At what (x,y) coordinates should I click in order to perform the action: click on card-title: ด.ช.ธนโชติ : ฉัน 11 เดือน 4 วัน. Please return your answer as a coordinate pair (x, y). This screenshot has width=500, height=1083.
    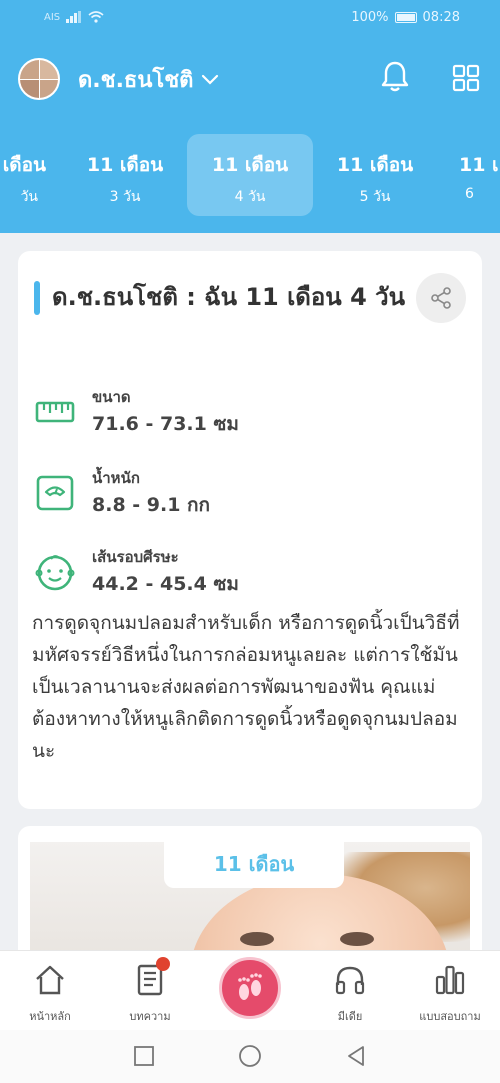
    Looking at the image, I should click on (229, 297).